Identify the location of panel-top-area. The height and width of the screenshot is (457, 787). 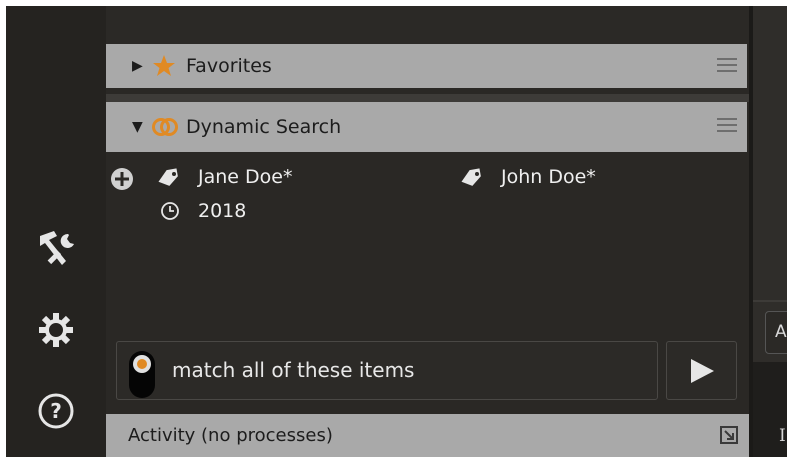
(427, 25).